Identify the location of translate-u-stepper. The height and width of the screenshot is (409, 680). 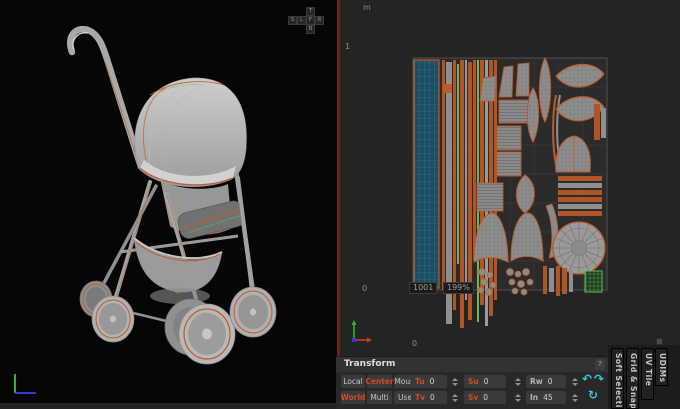
(454, 381).